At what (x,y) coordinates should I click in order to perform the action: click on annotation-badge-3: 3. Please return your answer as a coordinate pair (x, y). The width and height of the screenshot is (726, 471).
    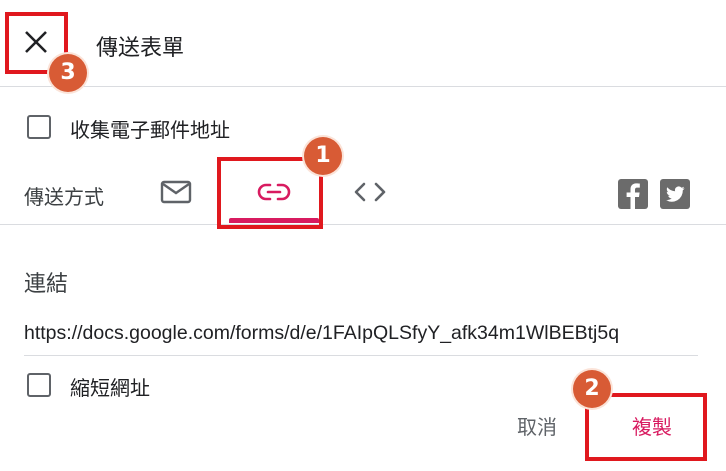
    Looking at the image, I should click on (68, 73).